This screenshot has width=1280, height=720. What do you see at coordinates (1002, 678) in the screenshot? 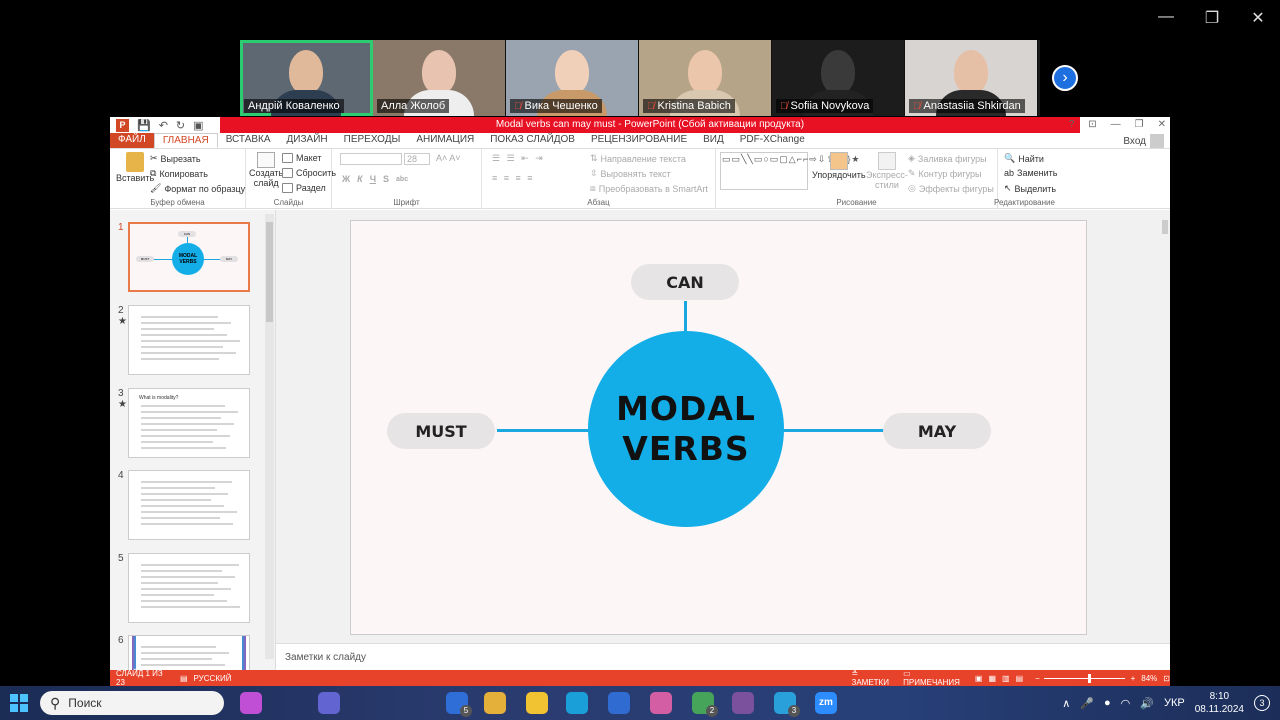
I see `view-buttons-icon: ▣▦▥▤` at bounding box center [1002, 678].